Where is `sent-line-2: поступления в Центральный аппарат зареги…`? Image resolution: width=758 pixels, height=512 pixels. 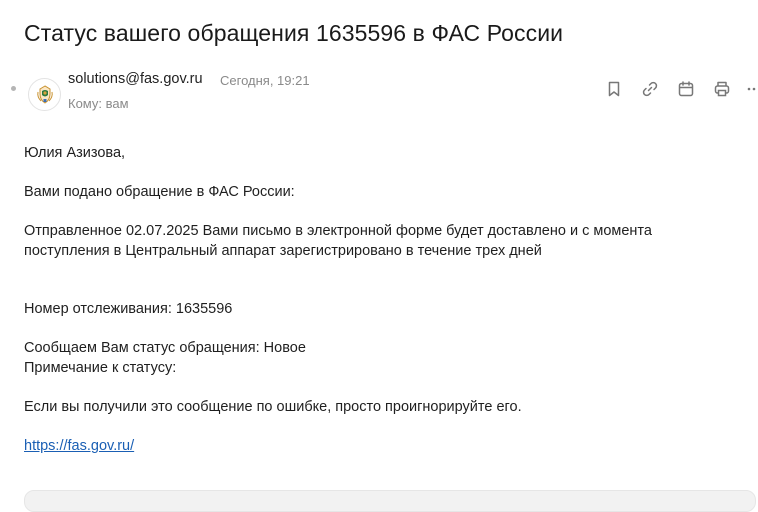
sent-line-2: поступления в Центральный аппарат зареги… is located at coordinates (283, 251).